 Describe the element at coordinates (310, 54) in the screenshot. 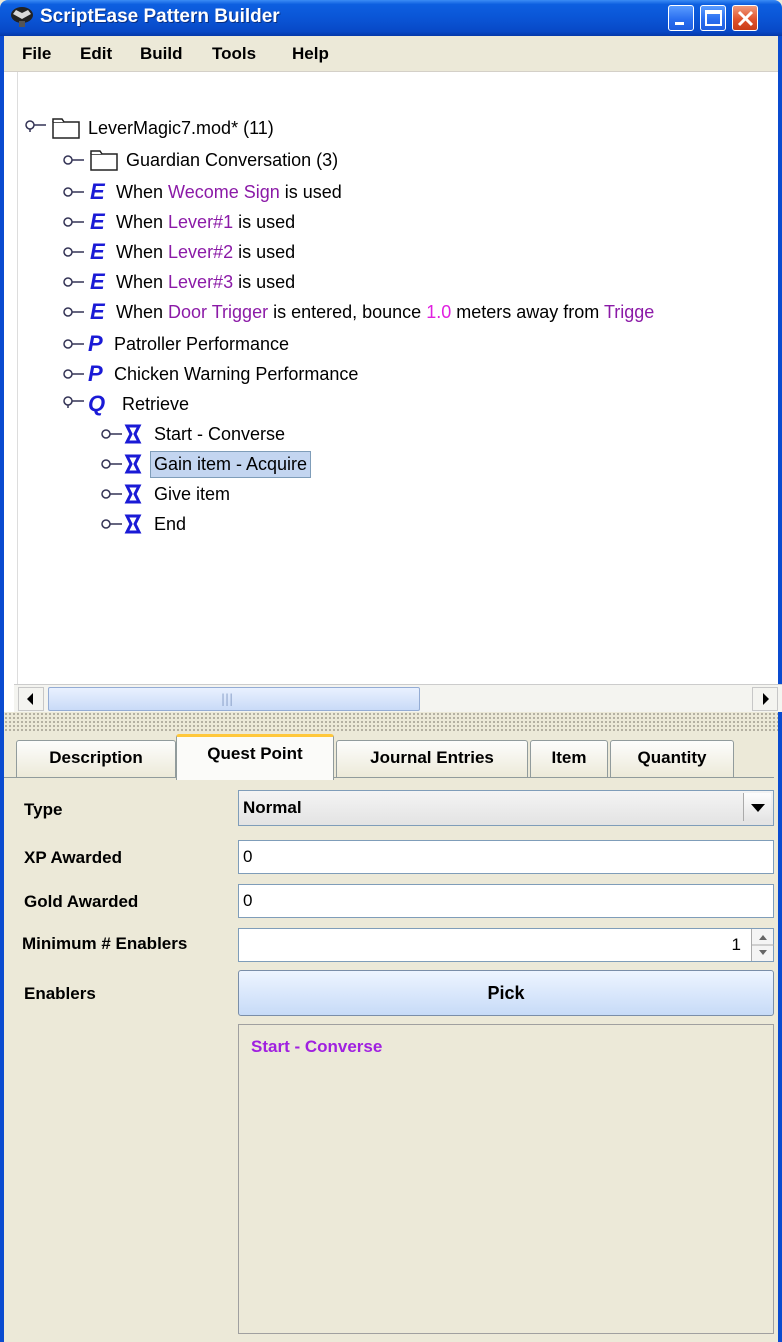

I see `menu-help: Help` at that location.